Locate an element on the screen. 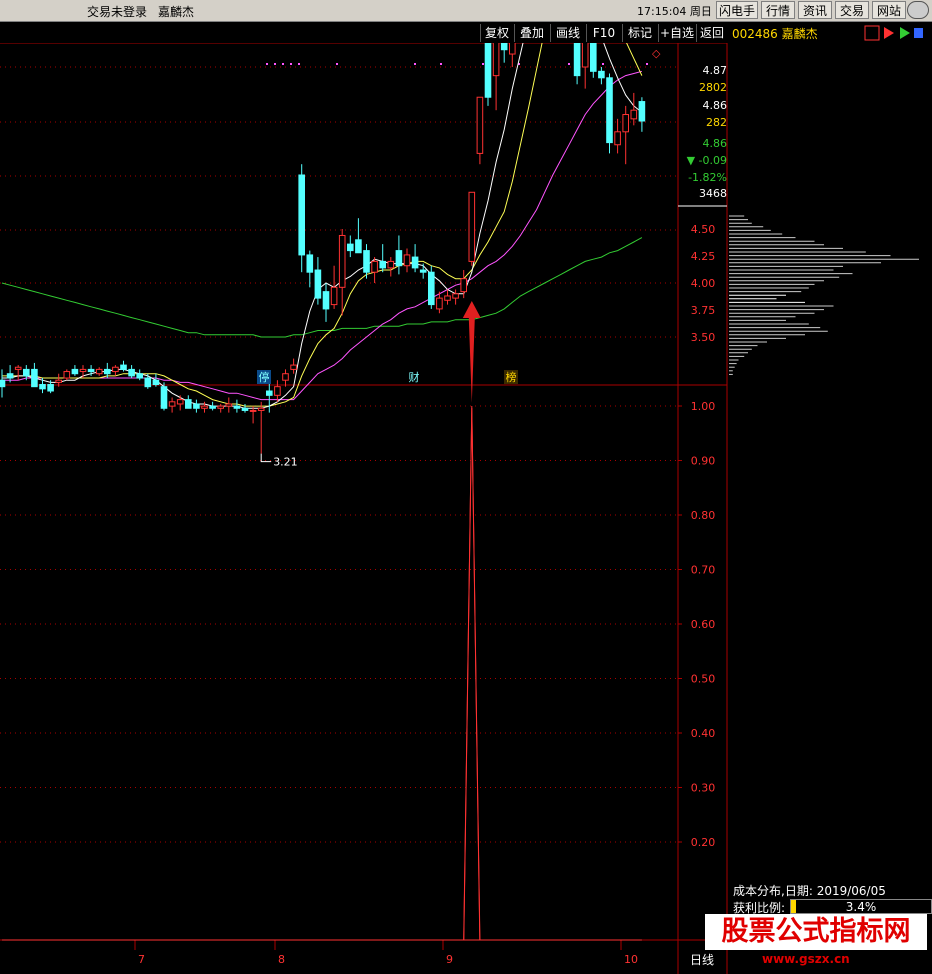  quotes-button: 行情 is located at coordinates (778, 10).